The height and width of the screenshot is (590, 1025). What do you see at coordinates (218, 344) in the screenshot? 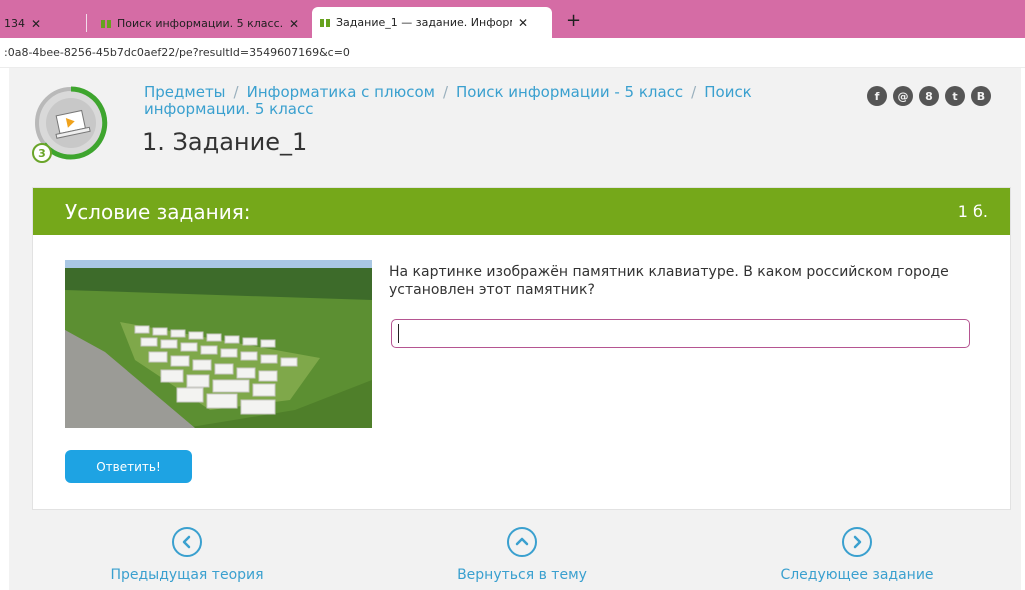
I see `keyboard-monument-image` at bounding box center [218, 344].